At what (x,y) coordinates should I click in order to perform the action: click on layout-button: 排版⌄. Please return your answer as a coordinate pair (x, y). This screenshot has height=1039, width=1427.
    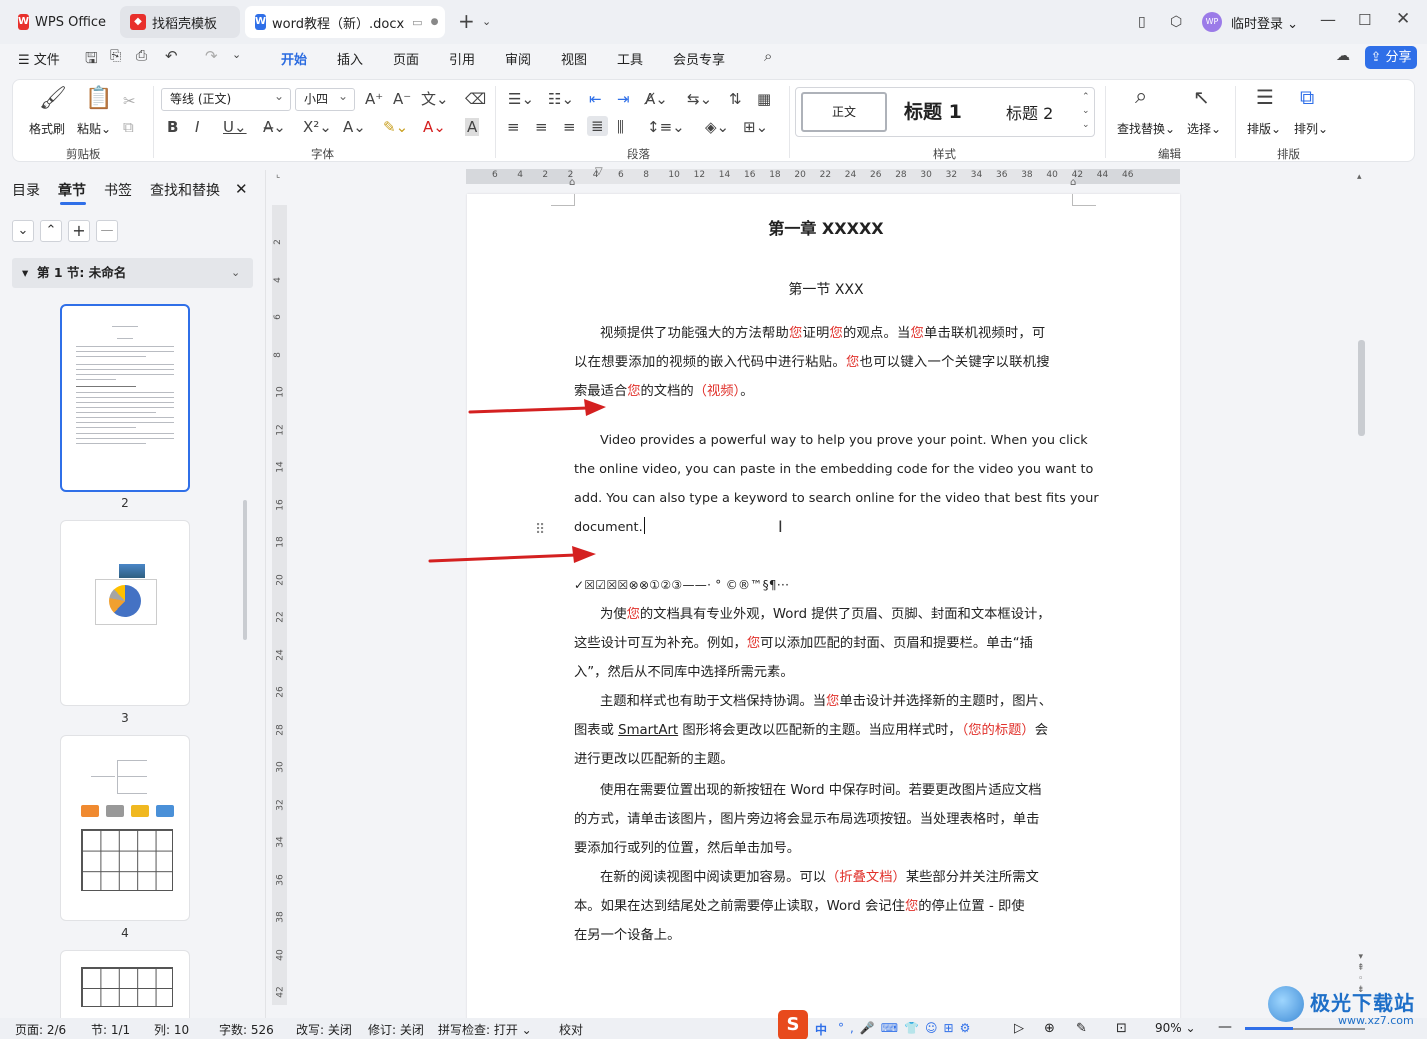
    Looking at the image, I should click on (1264, 128).